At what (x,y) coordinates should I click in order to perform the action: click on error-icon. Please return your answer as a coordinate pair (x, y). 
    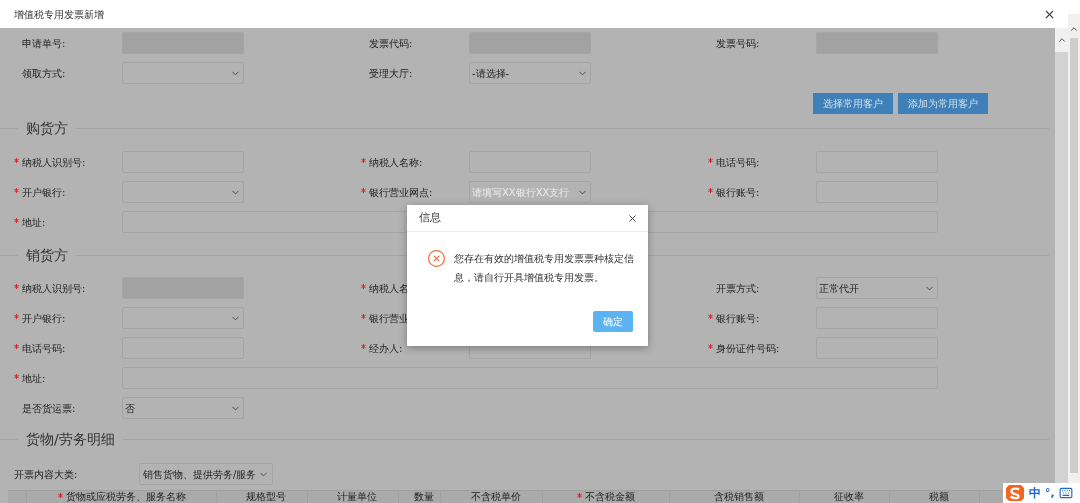
    Looking at the image, I should click on (436, 258).